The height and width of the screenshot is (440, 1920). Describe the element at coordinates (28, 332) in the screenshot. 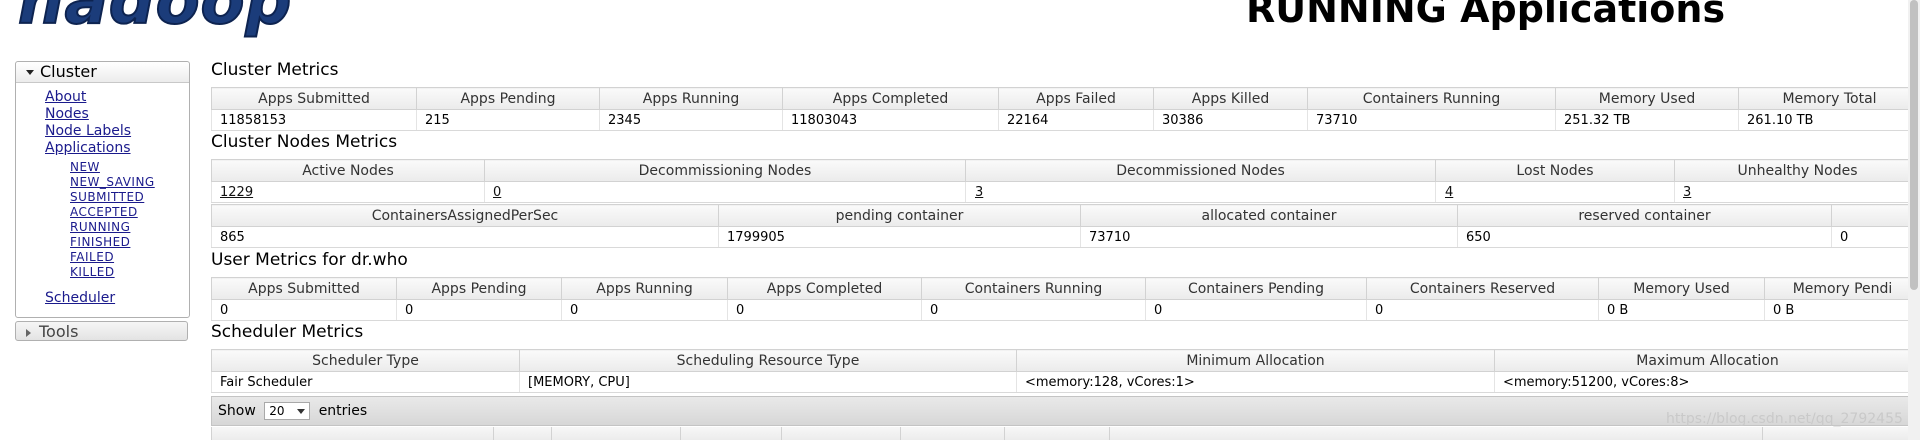

I see `chevron-right-icon` at that location.